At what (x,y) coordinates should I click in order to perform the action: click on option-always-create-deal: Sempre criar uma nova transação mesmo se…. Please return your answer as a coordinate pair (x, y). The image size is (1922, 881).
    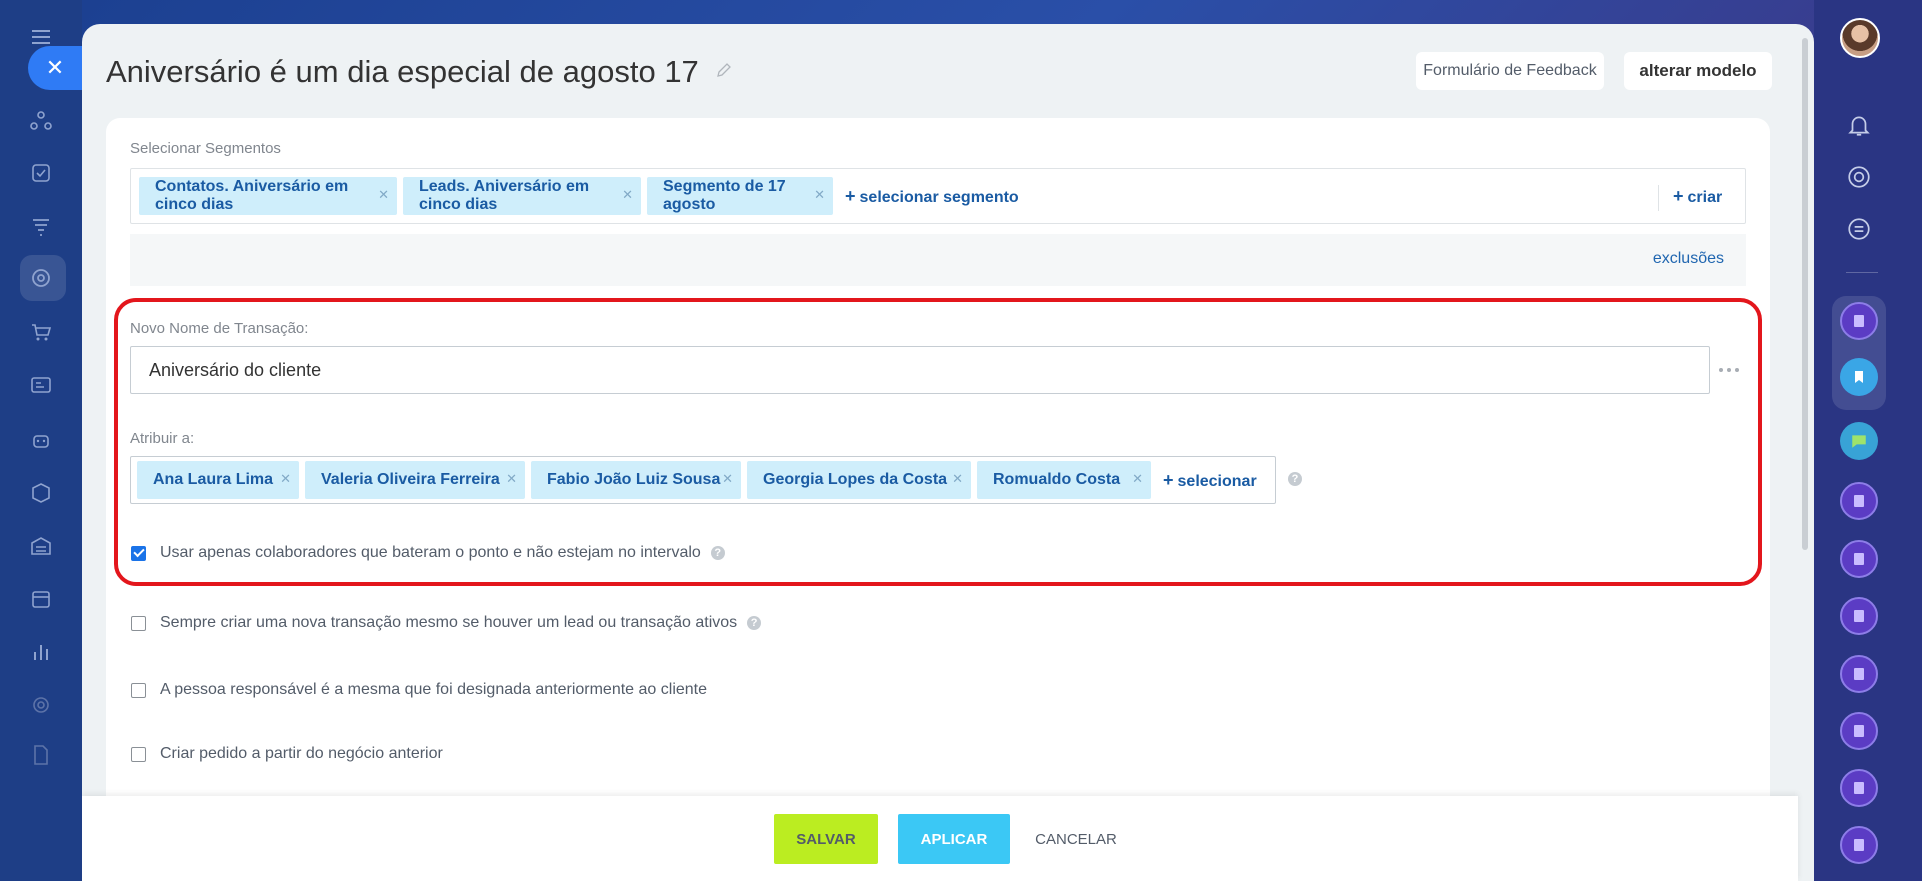
    Looking at the image, I should click on (446, 623).